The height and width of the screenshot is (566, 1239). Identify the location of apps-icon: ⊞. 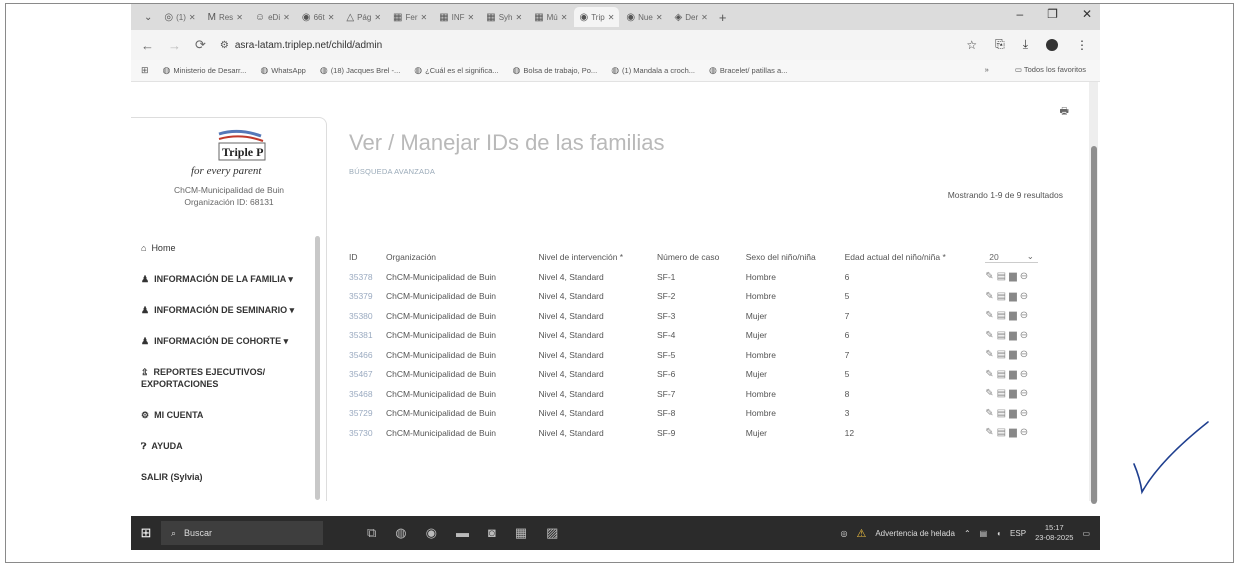
(145, 70).